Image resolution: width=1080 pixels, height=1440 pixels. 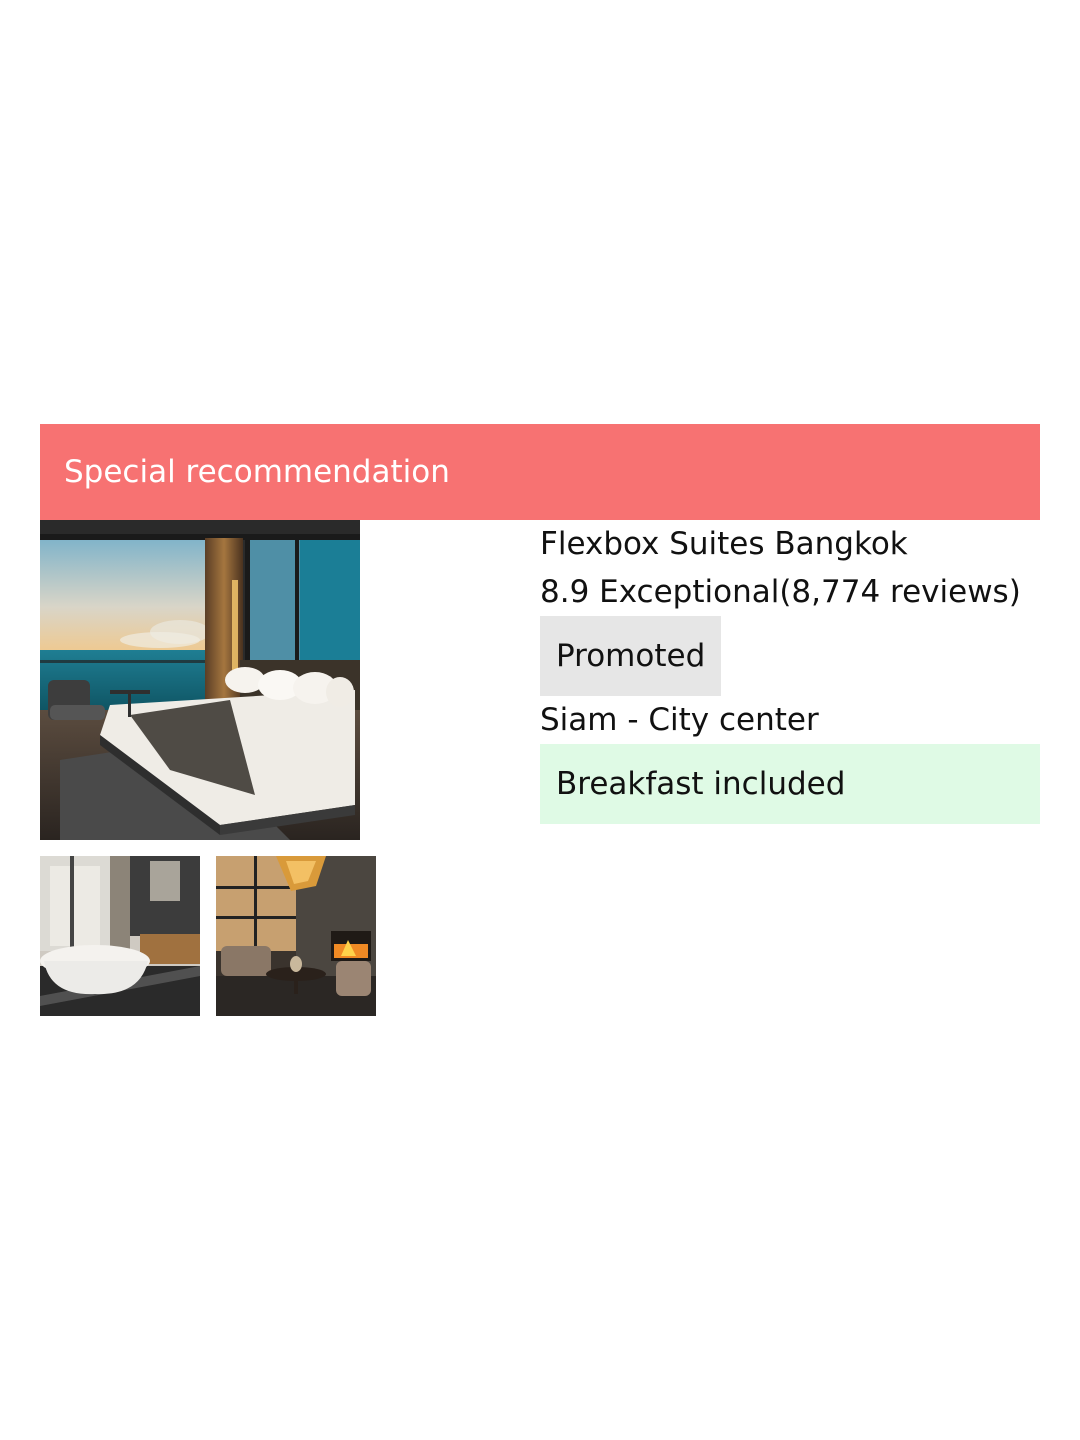 I want to click on special-recommendation-banner: Special recommendation, so click(x=540, y=472).